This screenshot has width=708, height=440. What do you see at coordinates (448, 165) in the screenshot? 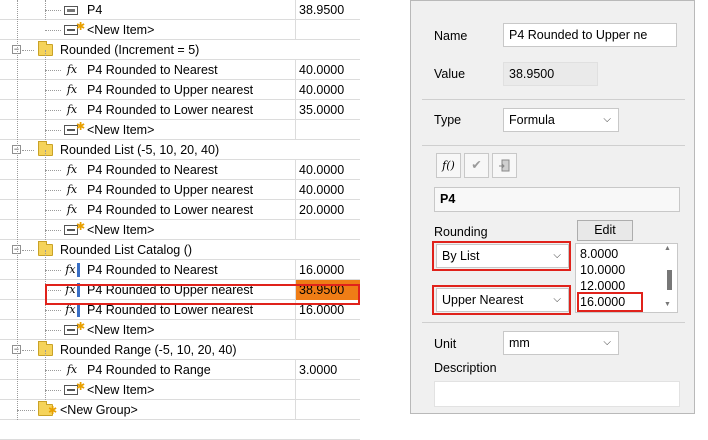
I see `function-button: f()` at bounding box center [448, 165].